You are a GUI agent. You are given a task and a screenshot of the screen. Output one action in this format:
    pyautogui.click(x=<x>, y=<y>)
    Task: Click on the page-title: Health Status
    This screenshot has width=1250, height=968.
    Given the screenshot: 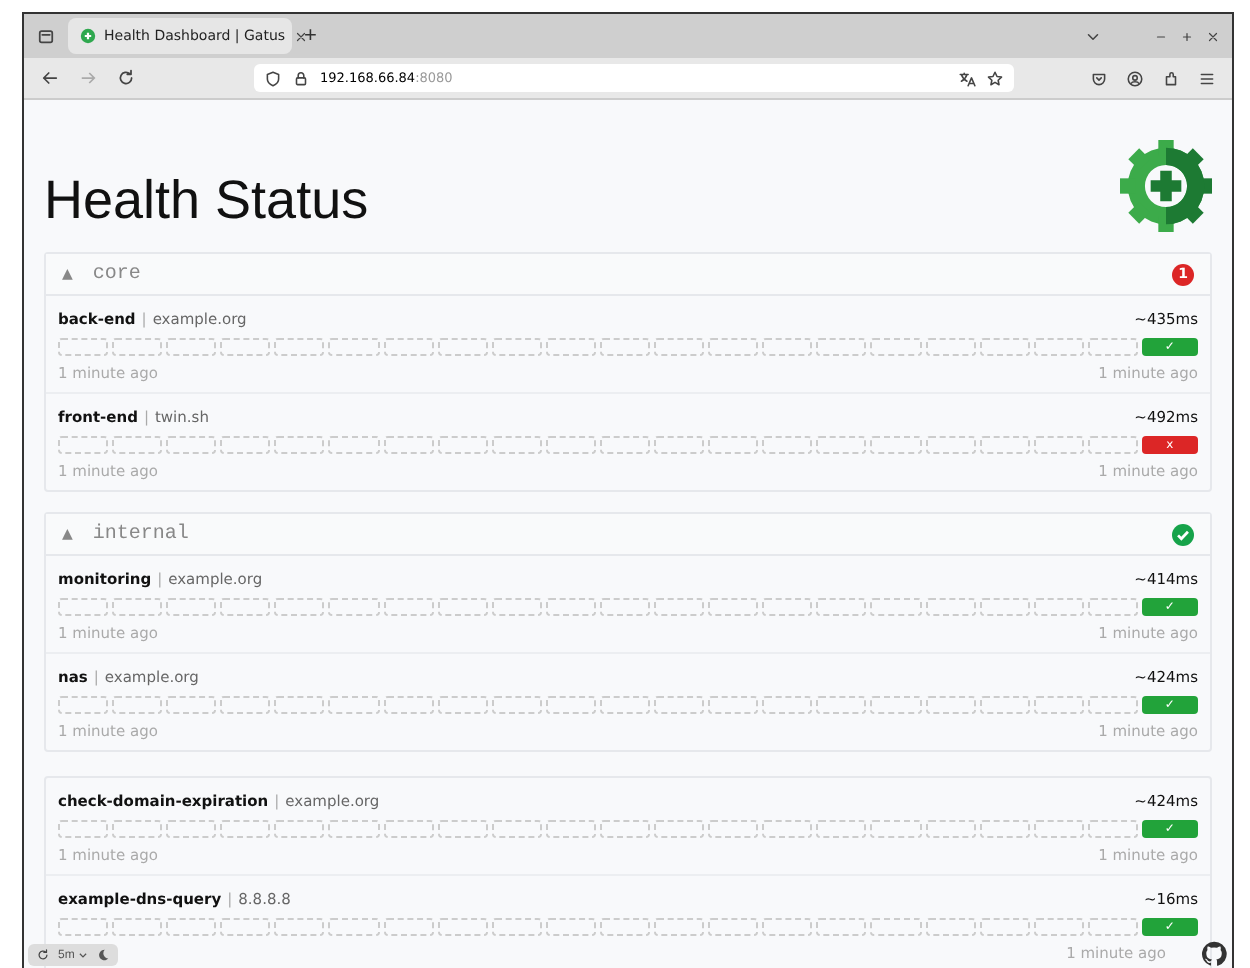 What is the action you would take?
    pyautogui.click(x=206, y=199)
    